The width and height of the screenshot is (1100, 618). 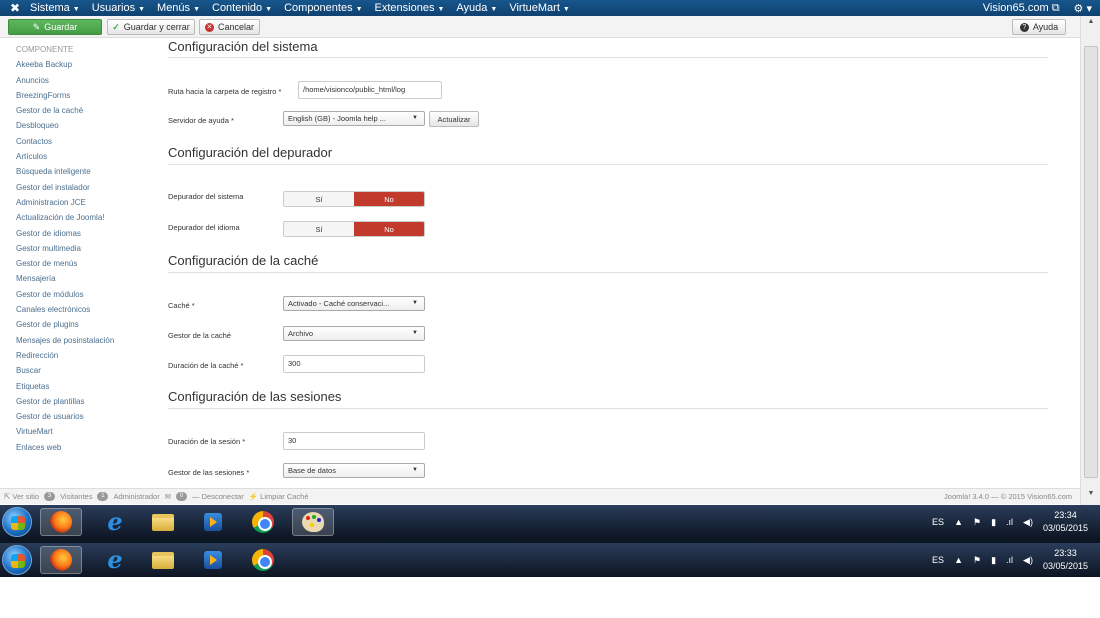 What do you see at coordinates (55, 8) in the screenshot?
I see `menu-sistema: Sistema ▼` at bounding box center [55, 8].